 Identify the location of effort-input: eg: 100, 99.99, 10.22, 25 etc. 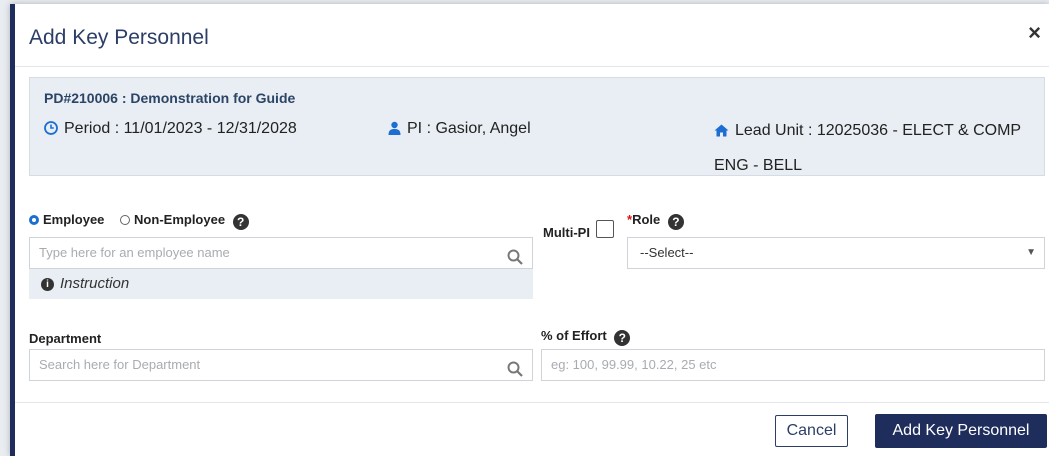
(793, 365).